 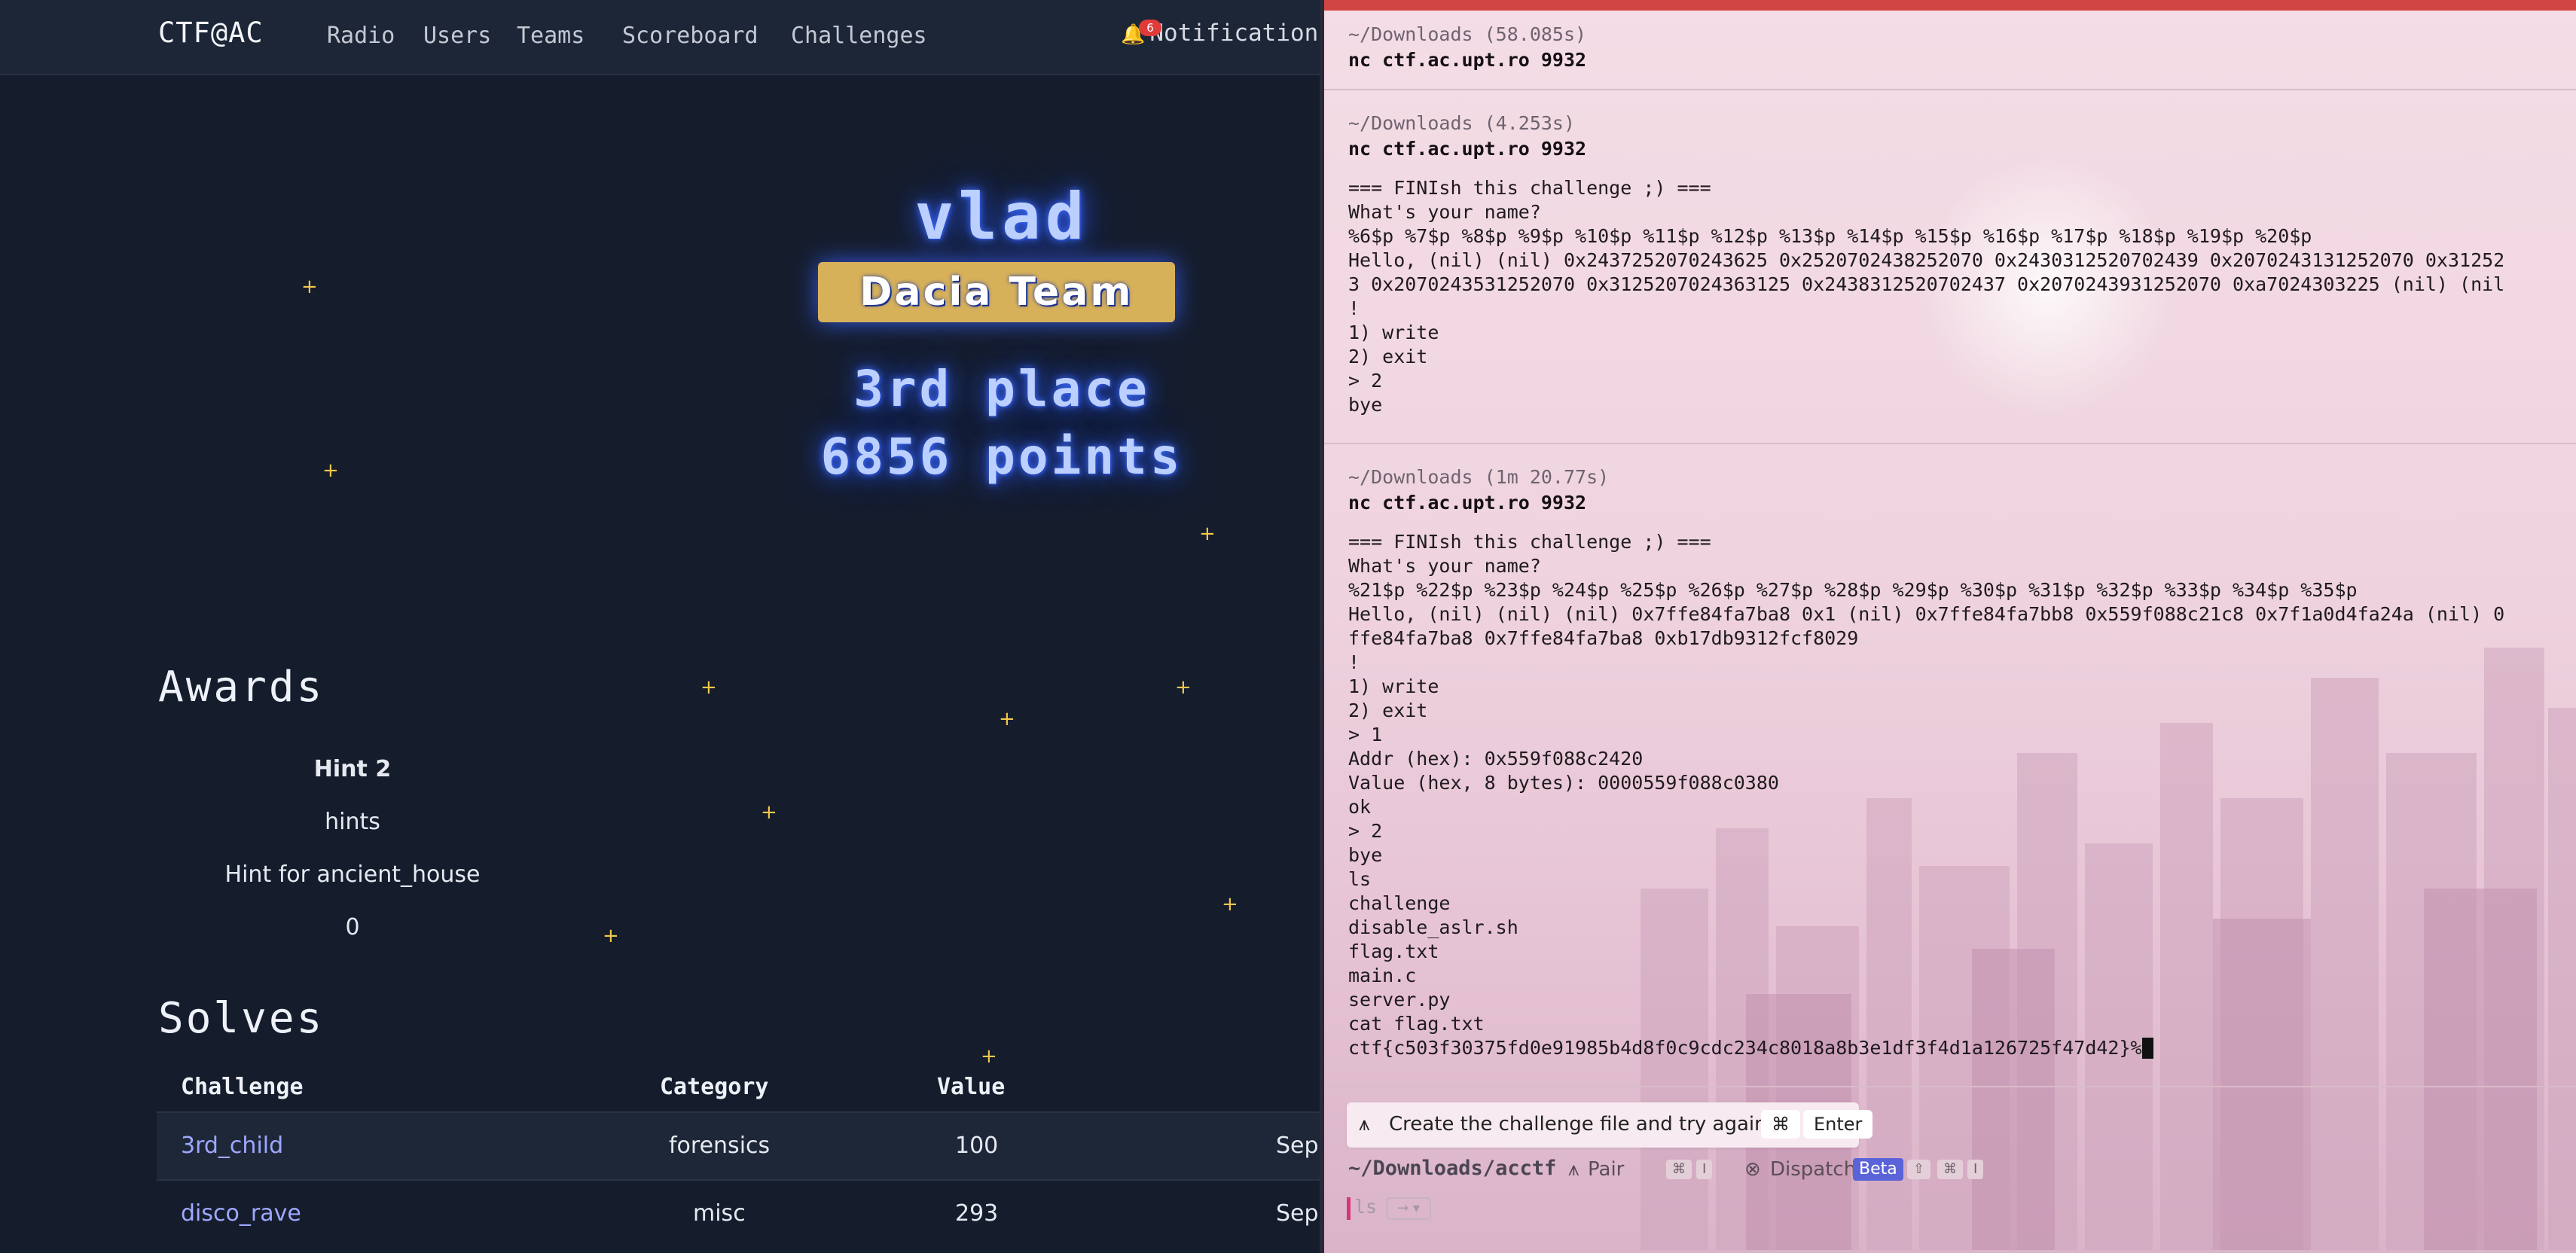 What do you see at coordinates (1360, 879) in the screenshot?
I see `output-line: ls` at bounding box center [1360, 879].